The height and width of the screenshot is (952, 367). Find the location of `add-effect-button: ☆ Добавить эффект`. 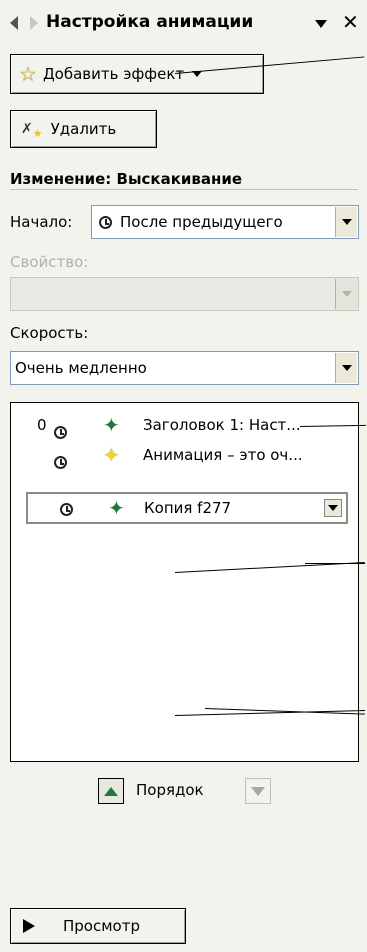

add-effect-button: ☆ Добавить эффект is located at coordinates (137, 74).